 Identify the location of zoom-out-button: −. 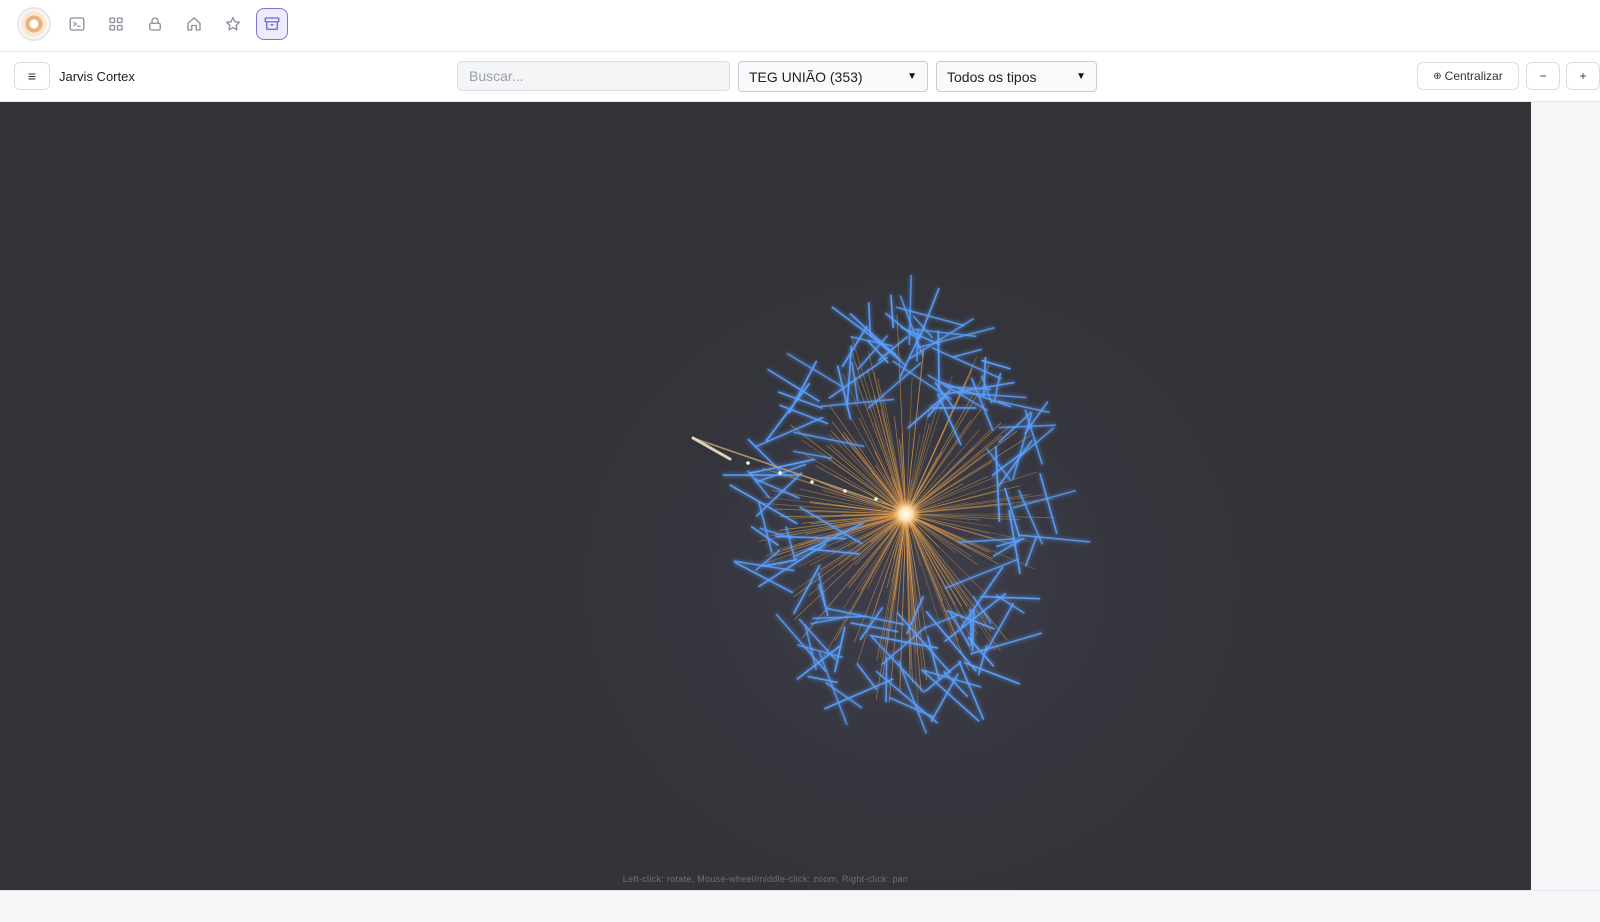
(1543, 76).